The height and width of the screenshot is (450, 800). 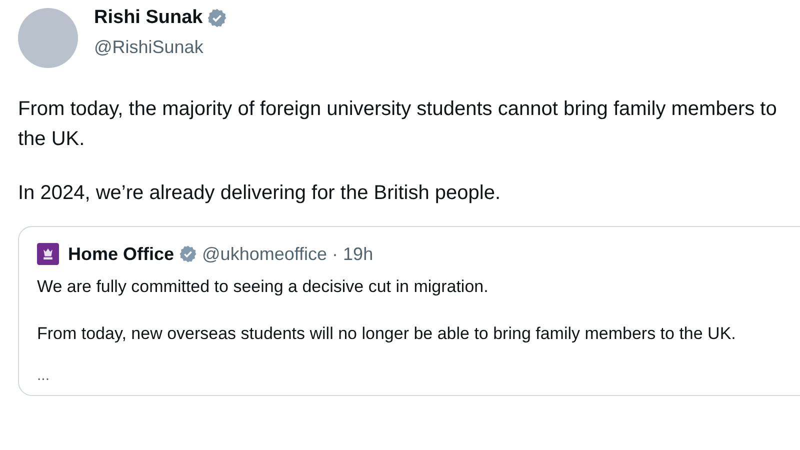 What do you see at coordinates (263, 287) in the screenshot?
I see `quoted-tweet-text: We are fully committed to seeing a decisive cut in migration.` at bounding box center [263, 287].